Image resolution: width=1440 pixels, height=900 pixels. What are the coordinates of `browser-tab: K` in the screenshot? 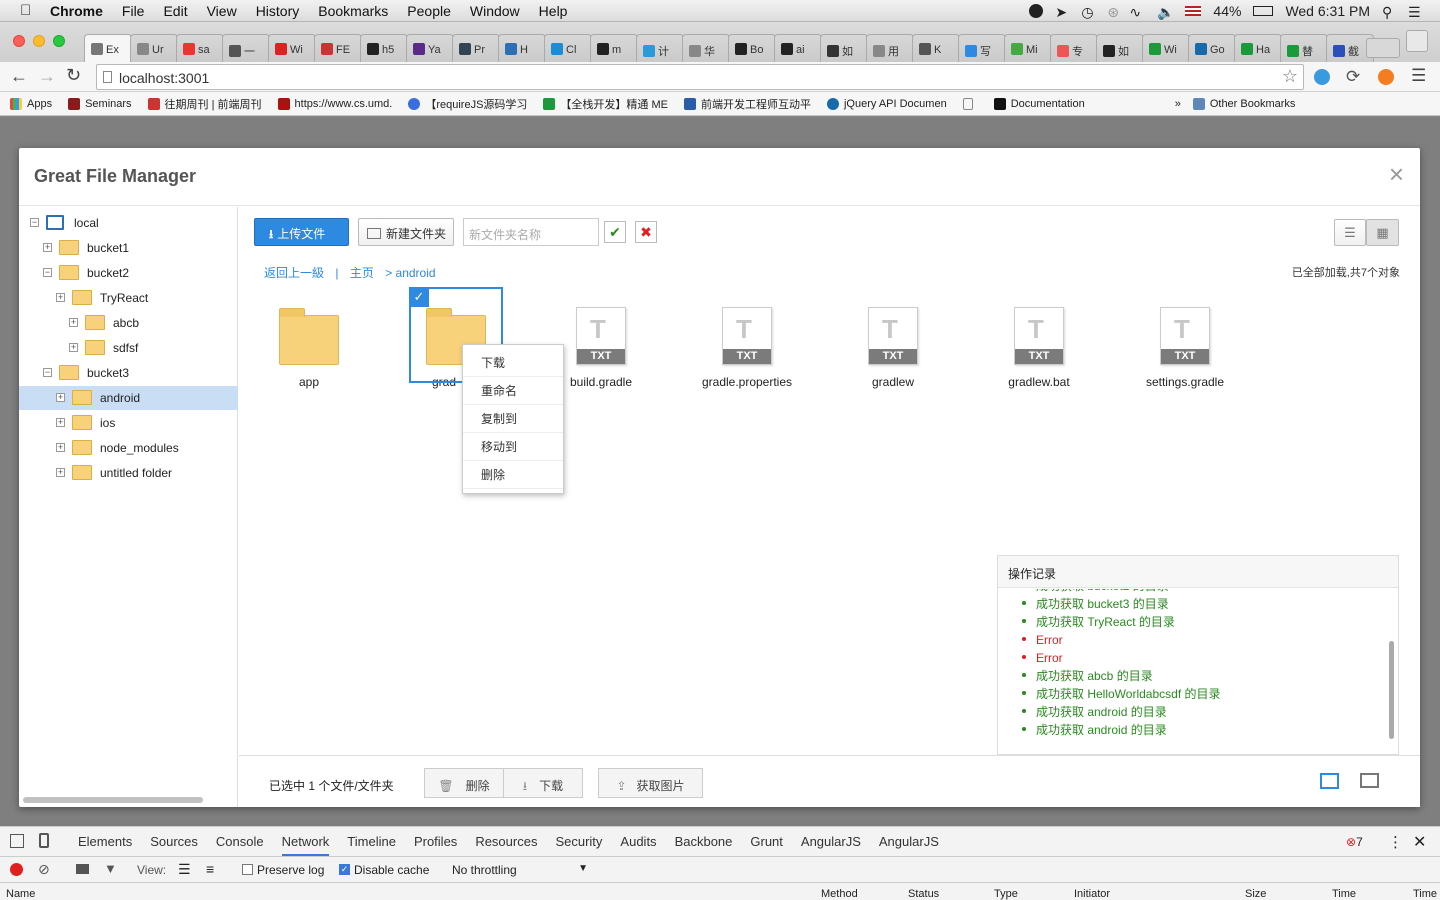 It's located at (936, 48).